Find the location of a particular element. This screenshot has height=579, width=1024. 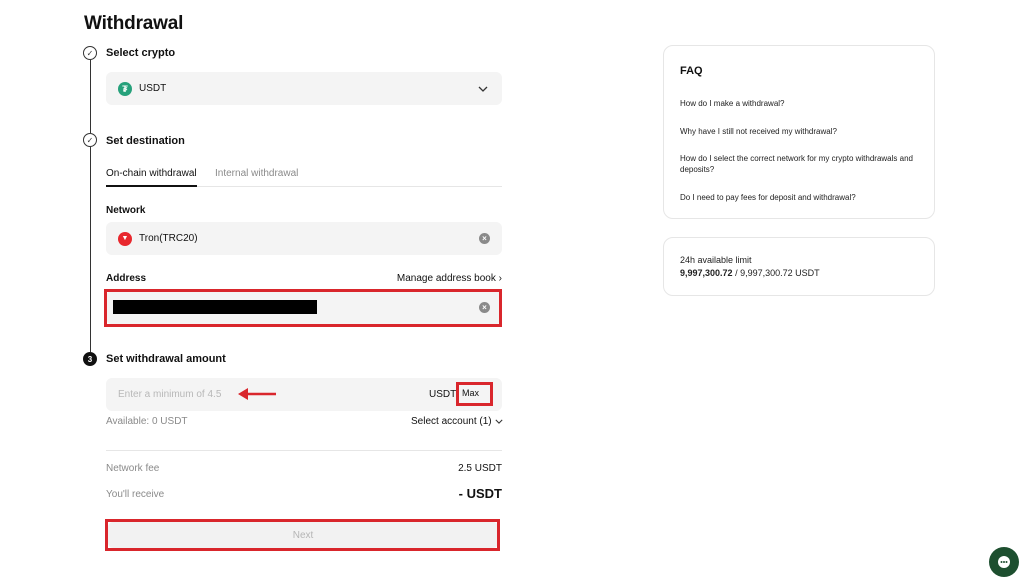

select-account-label: Select account (1) is located at coordinates (451, 421).